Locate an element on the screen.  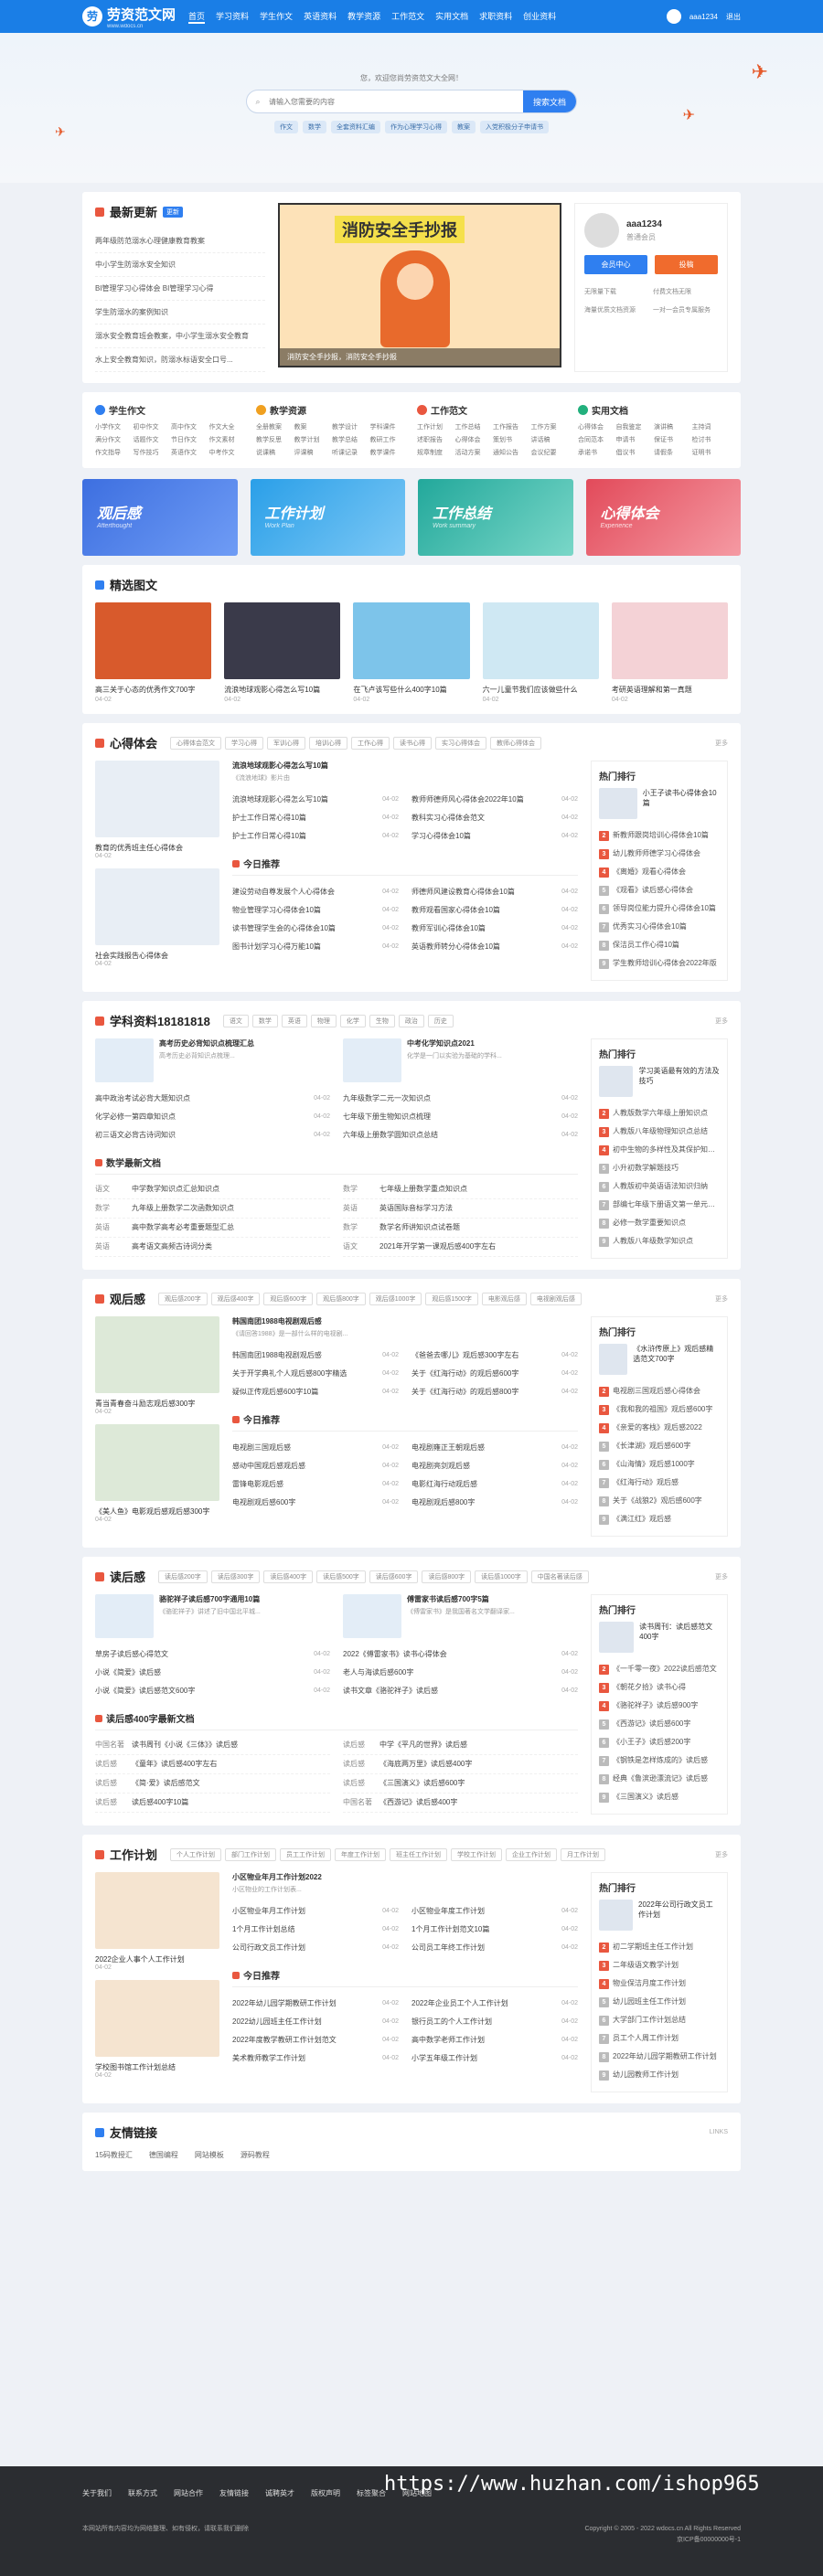
featured-item: 流浪地球观影心得怎么写10篇 《流浪地球》影片由 is located at coordinates (405, 772).